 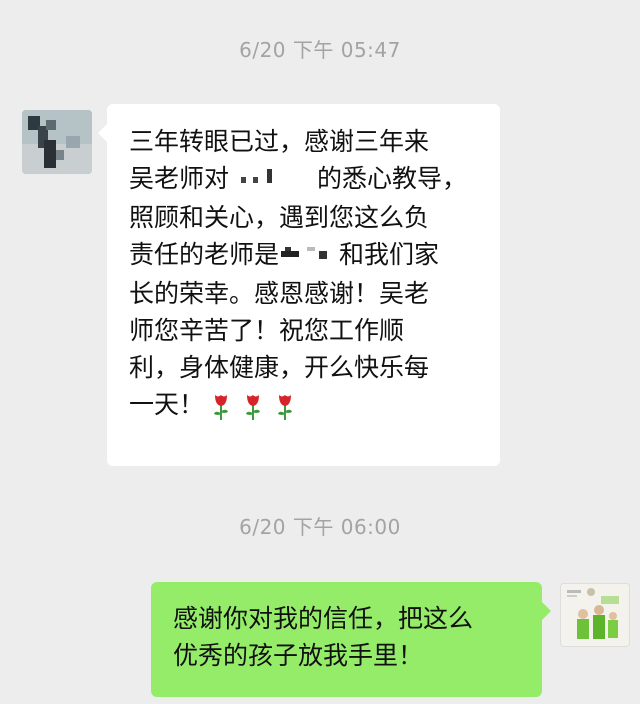 What do you see at coordinates (279, 367) in the screenshot?
I see `message-line: 利，身体健康，开么快乐每` at bounding box center [279, 367].